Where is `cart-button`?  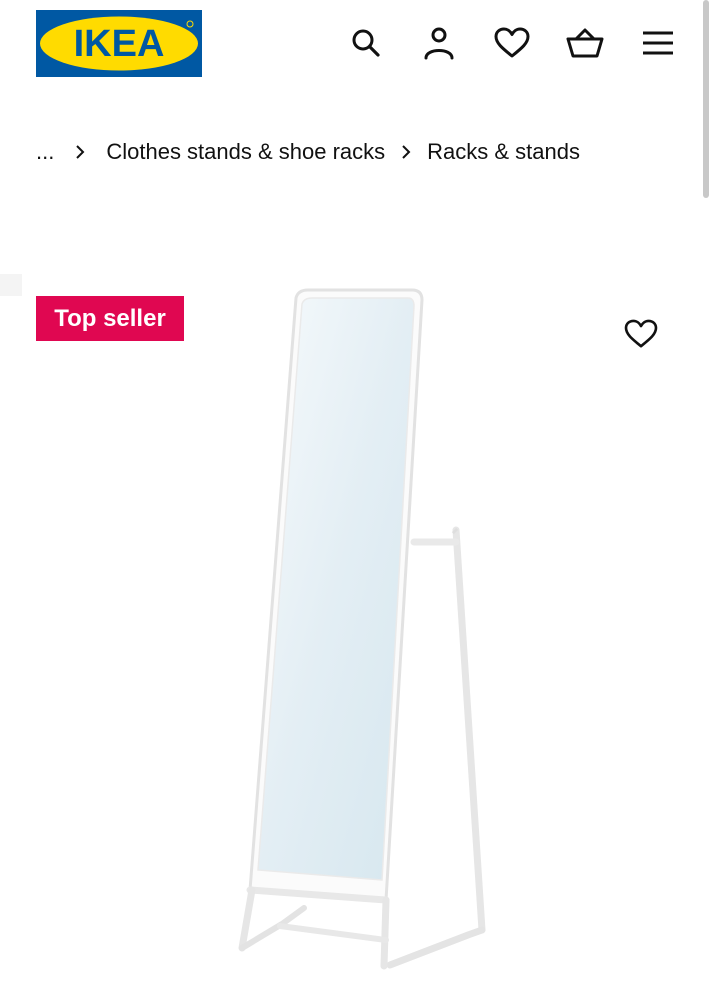 cart-button is located at coordinates (585, 43).